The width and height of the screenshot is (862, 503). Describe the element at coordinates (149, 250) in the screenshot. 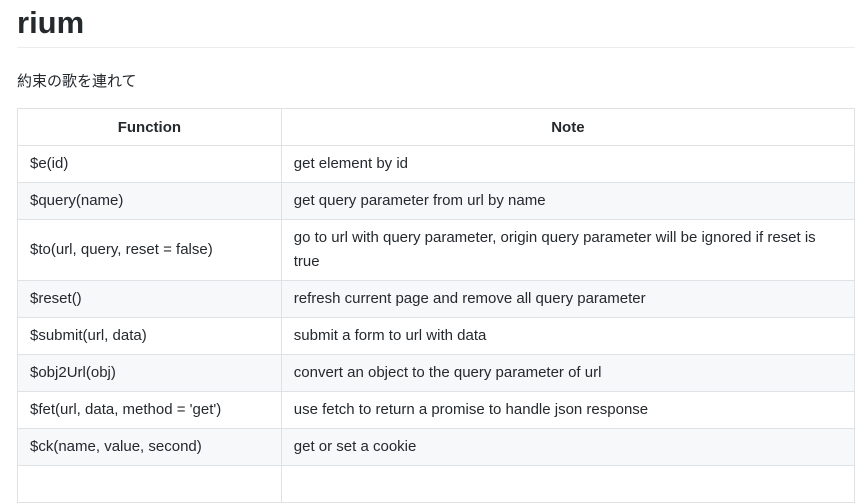

I see `function-cell: $to(url, query, reset = false)` at that location.